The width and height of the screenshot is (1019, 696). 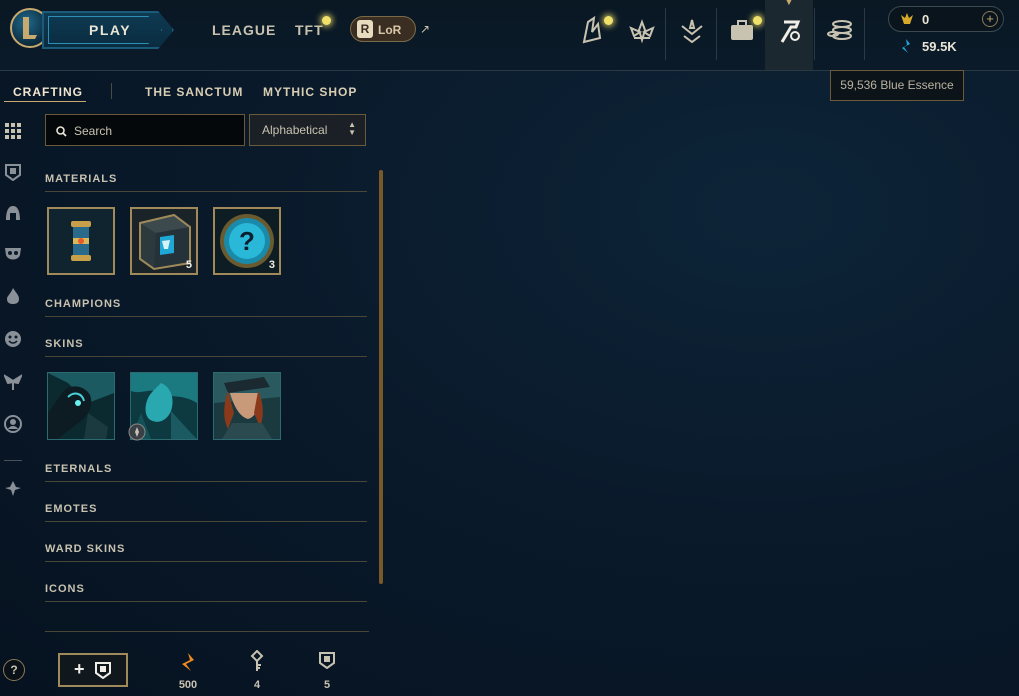 I want to click on loot-notification-dot, so click(x=757, y=20).